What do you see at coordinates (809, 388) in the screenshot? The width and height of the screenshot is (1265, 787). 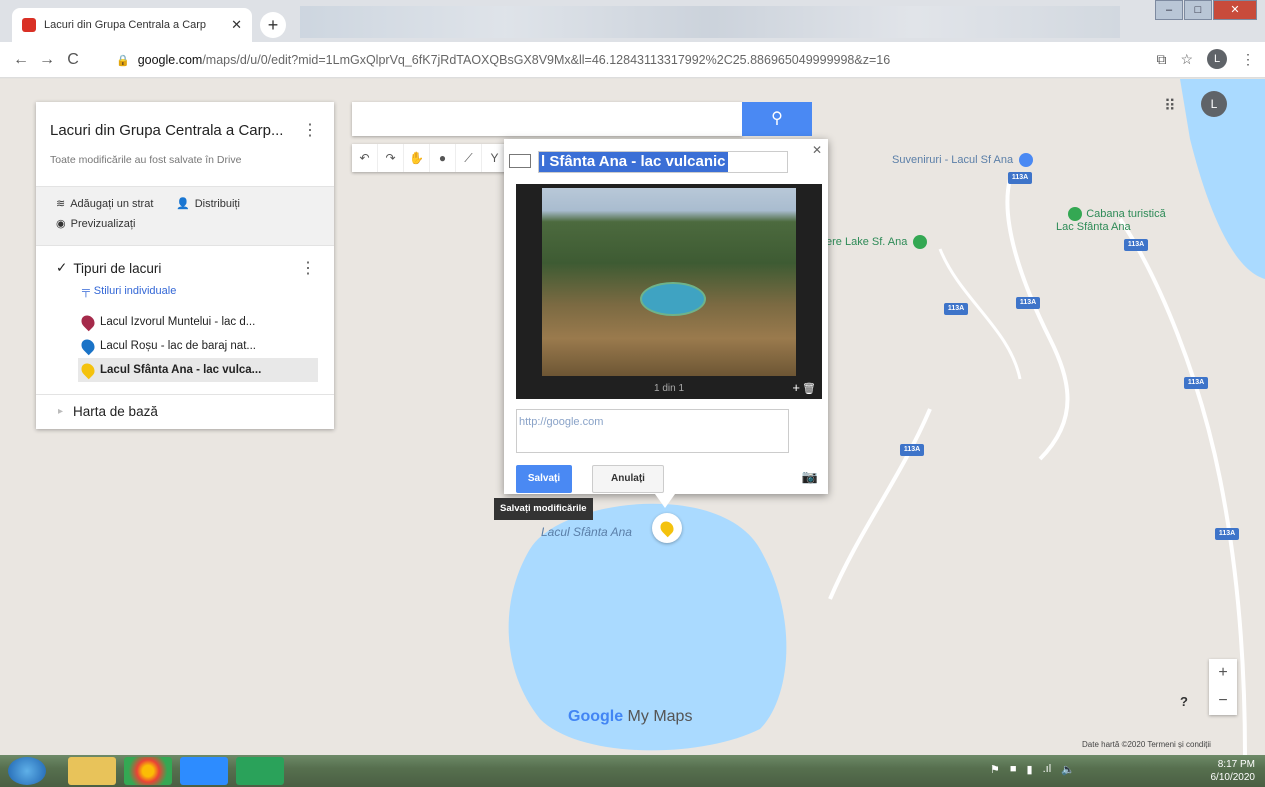 I see `trash-icon: 🗑` at bounding box center [809, 388].